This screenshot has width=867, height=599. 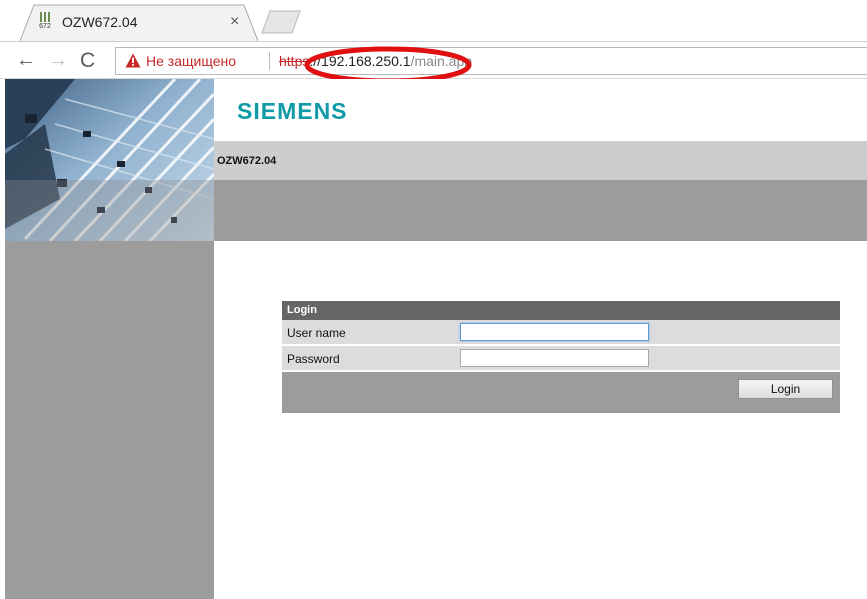 I want to click on close-icon: ×, so click(x=234, y=22).